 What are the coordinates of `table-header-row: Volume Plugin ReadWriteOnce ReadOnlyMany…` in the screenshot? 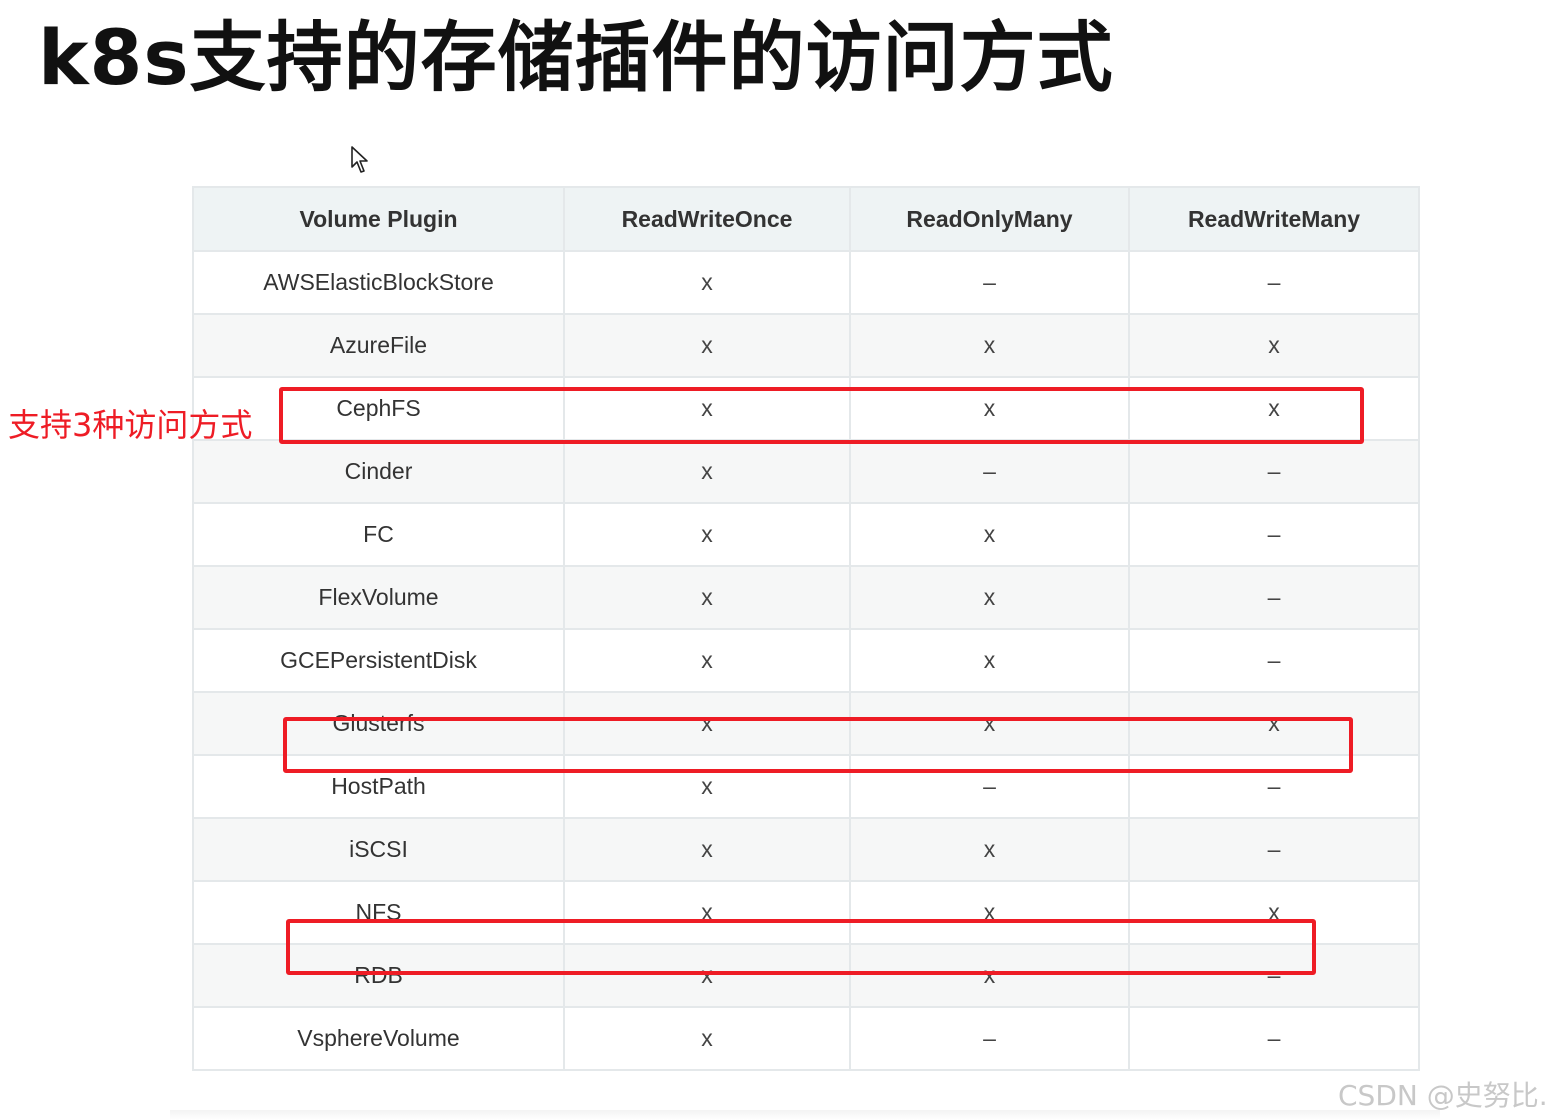 It's located at (806, 219).